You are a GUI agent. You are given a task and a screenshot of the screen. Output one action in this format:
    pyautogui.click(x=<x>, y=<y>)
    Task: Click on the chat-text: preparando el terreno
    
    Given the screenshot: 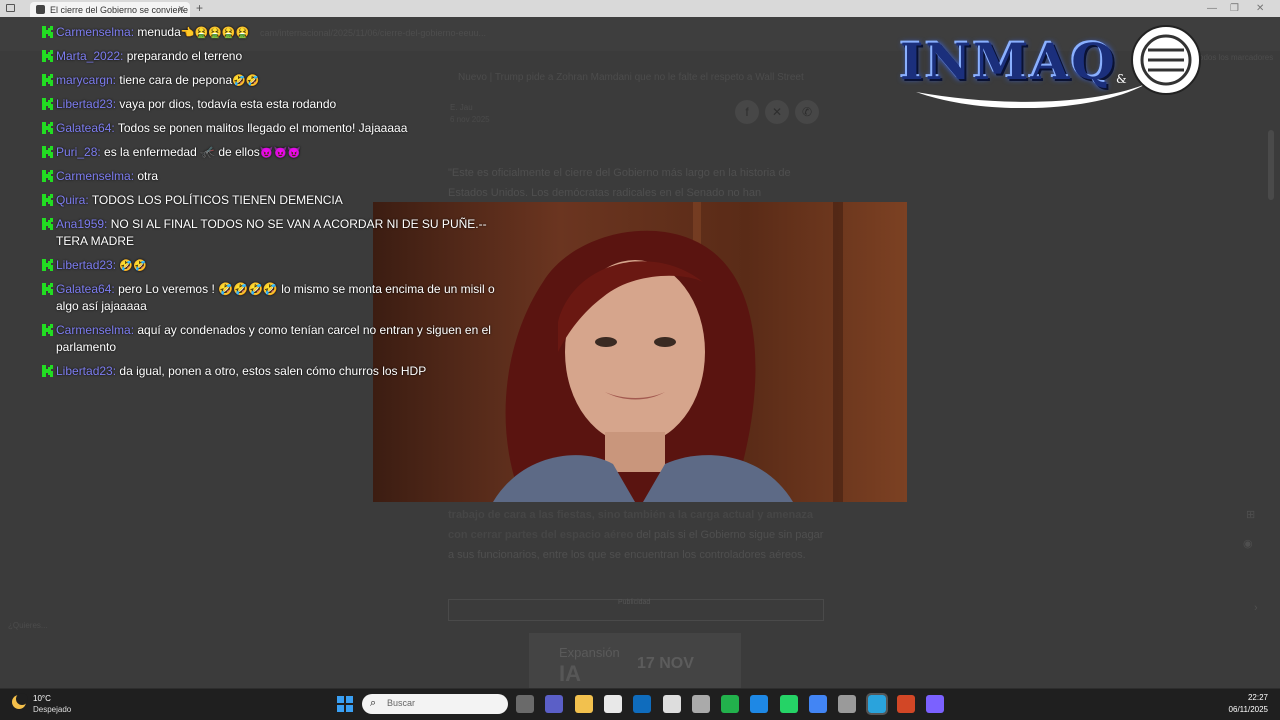 What is the action you would take?
    pyautogui.click(x=184, y=56)
    